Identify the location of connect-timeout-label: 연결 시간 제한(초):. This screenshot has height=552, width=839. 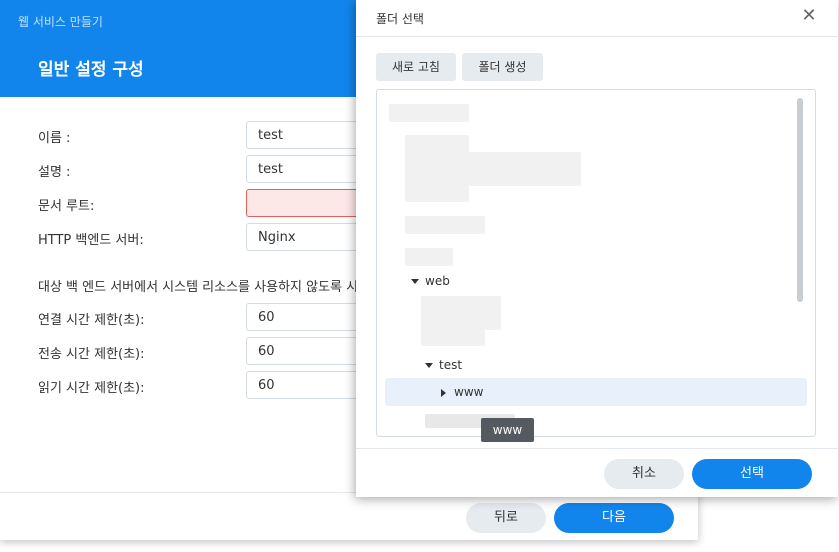
(91, 320).